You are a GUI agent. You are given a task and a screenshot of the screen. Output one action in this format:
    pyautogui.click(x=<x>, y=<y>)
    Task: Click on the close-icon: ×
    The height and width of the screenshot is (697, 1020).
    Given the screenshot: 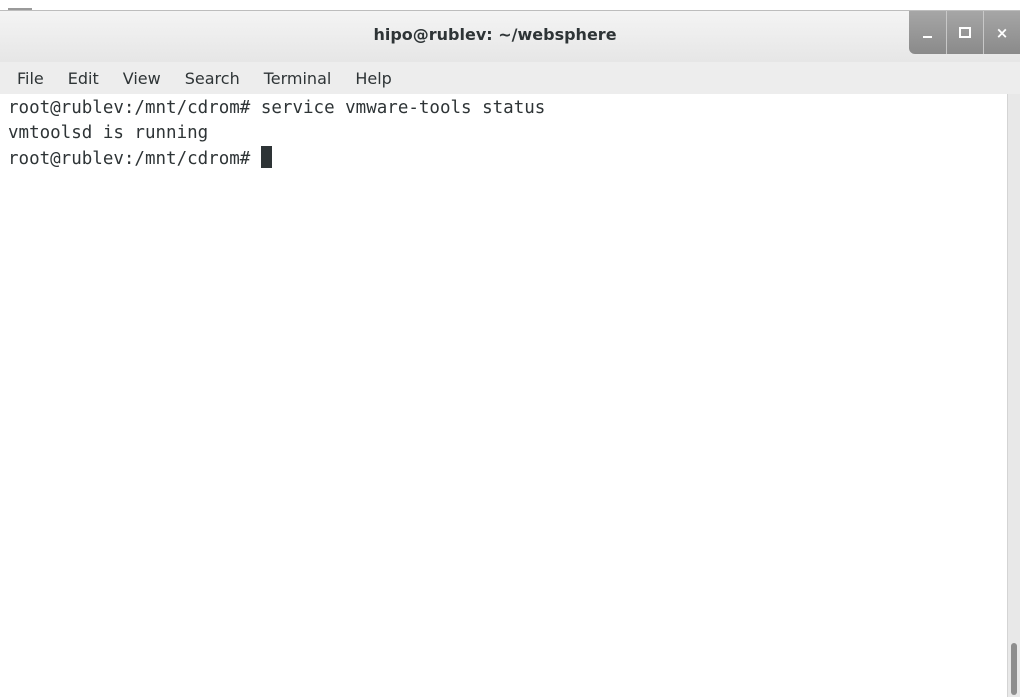 What is the action you would take?
    pyautogui.click(x=1002, y=32)
    